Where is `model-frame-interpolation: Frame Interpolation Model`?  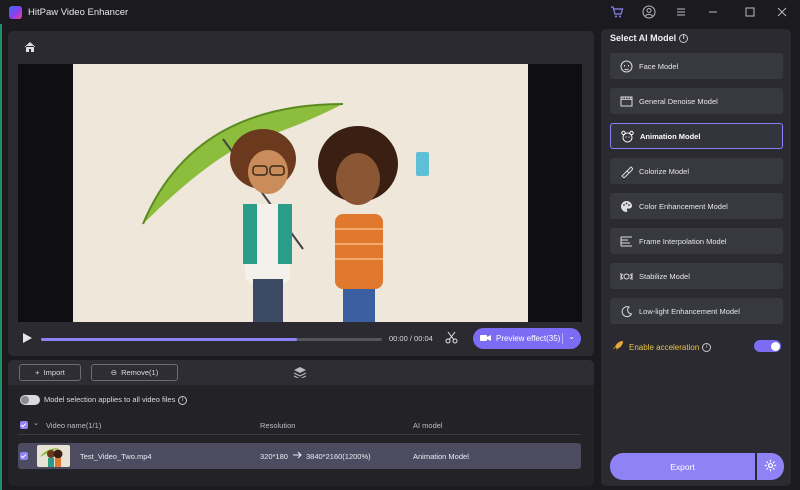 model-frame-interpolation: Frame Interpolation Model is located at coordinates (696, 241).